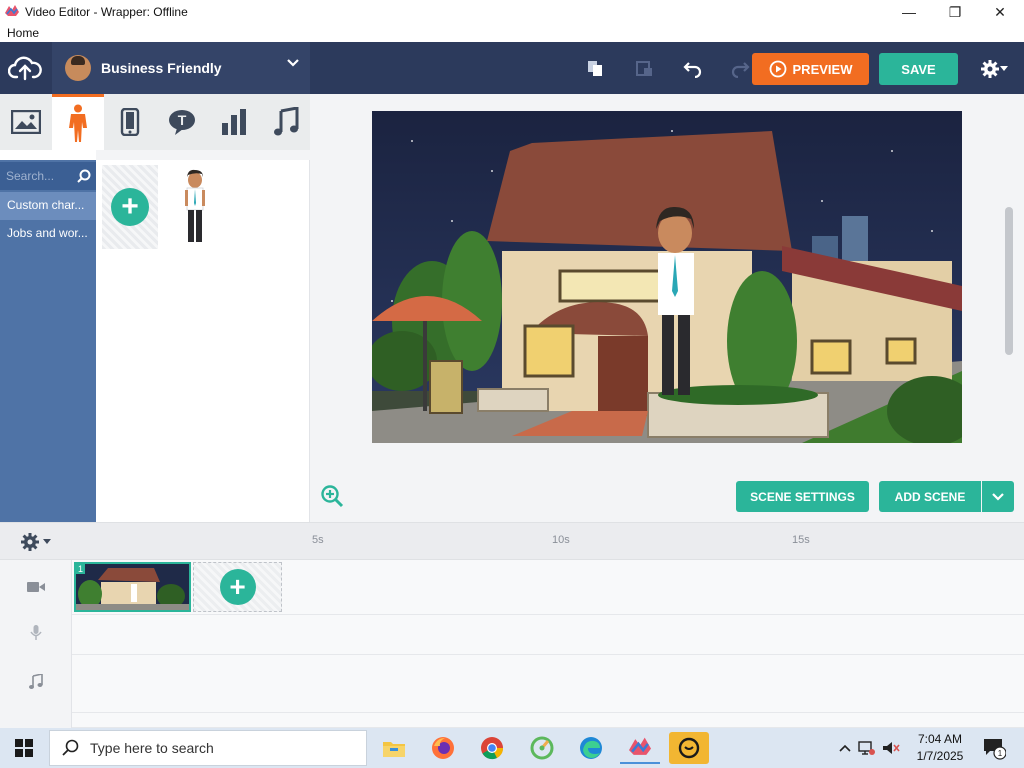 Image resolution: width=1024 pixels, height=768 pixels. I want to click on track-labels, so click(36, 644).